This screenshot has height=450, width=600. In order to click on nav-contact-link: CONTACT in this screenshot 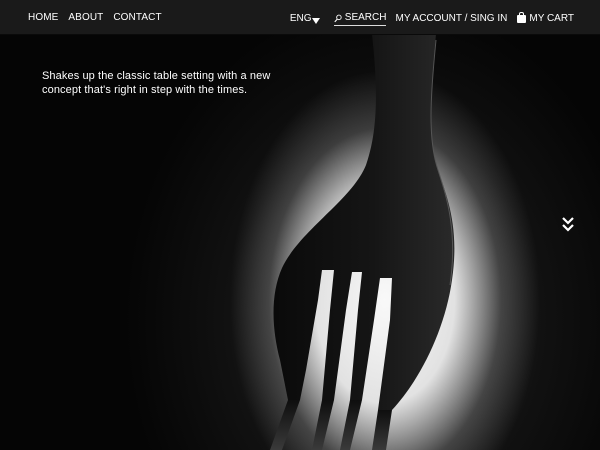, I will do `click(137, 18)`.